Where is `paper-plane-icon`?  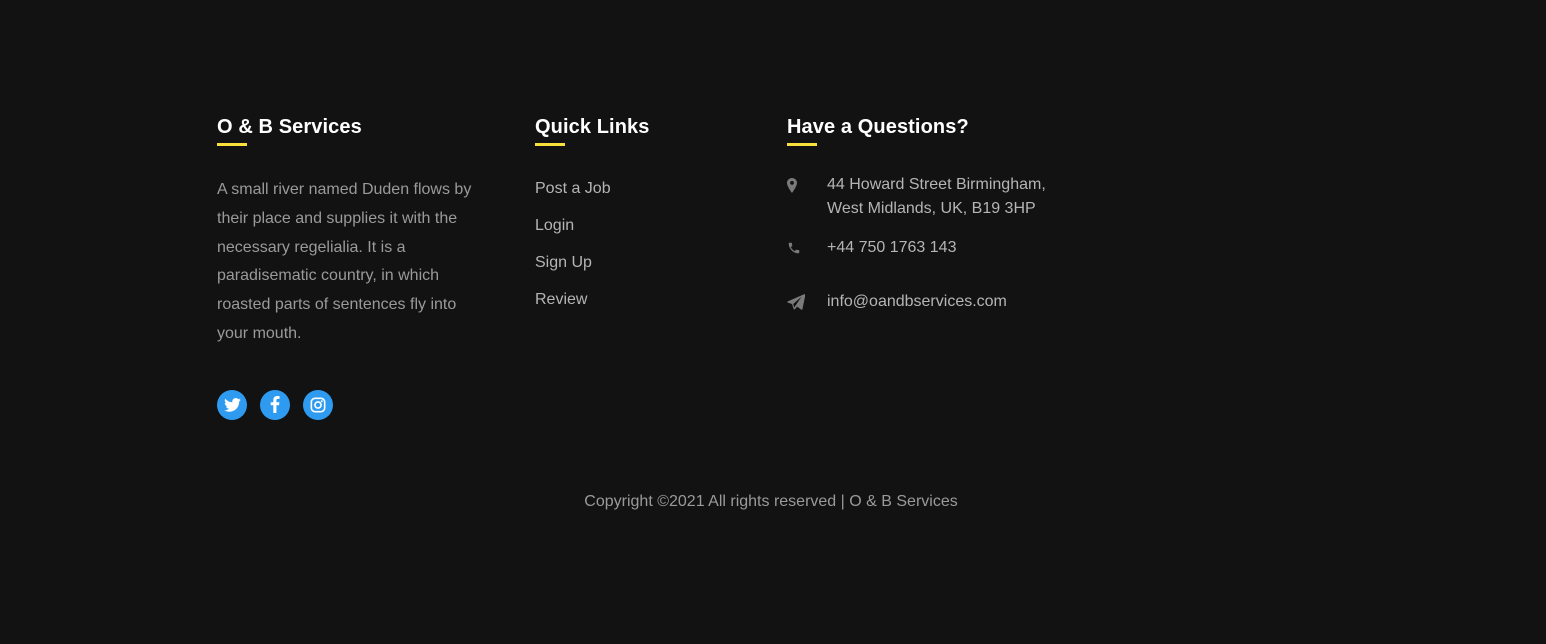 paper-plane-icon is located at coordinates (807, 302).